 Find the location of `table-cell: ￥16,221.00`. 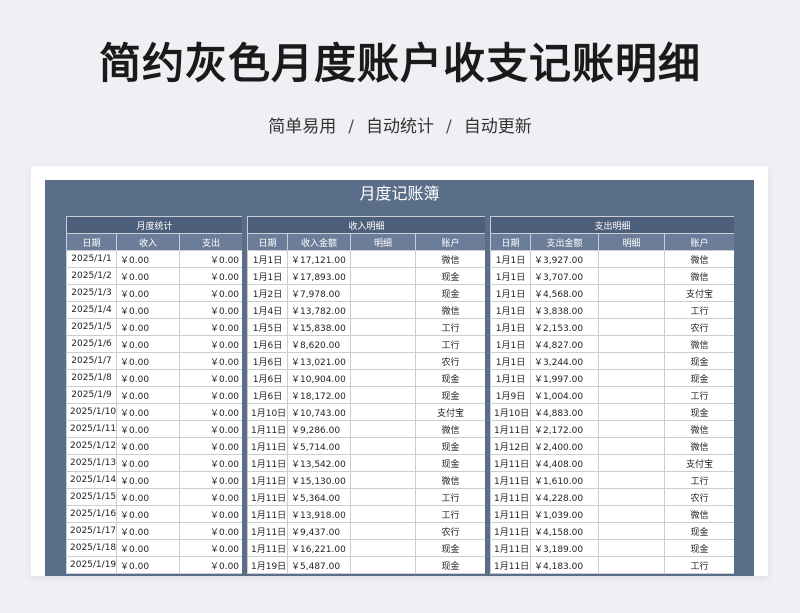

table-cell: ￥16,221.00 is located at coordinates (319, 548).